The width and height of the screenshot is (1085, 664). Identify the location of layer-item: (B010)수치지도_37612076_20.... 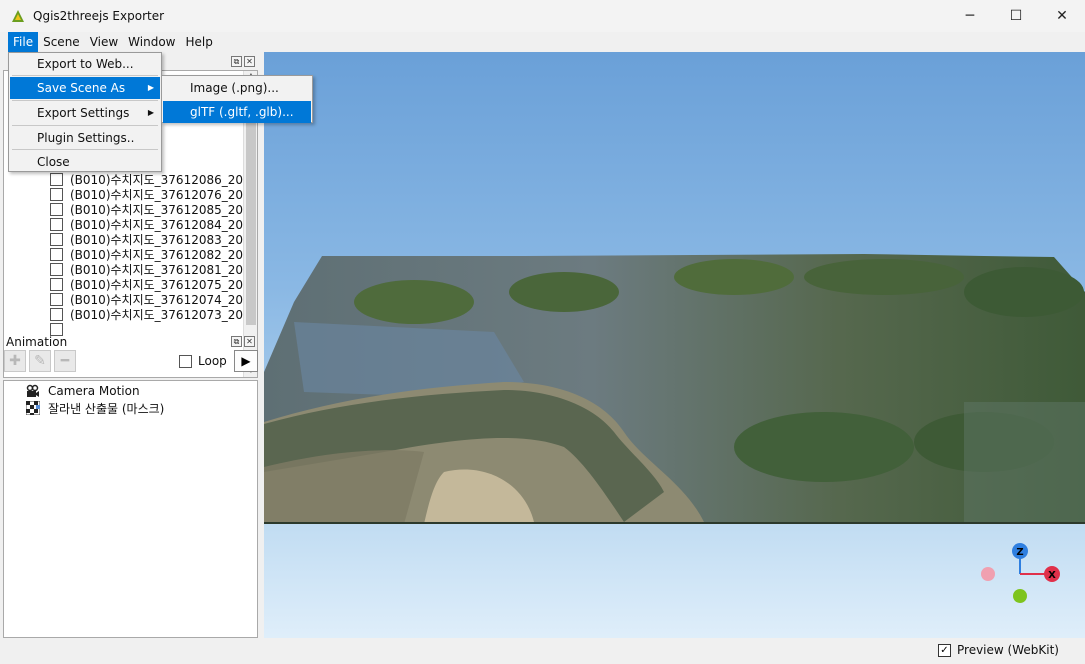
(152, 194).